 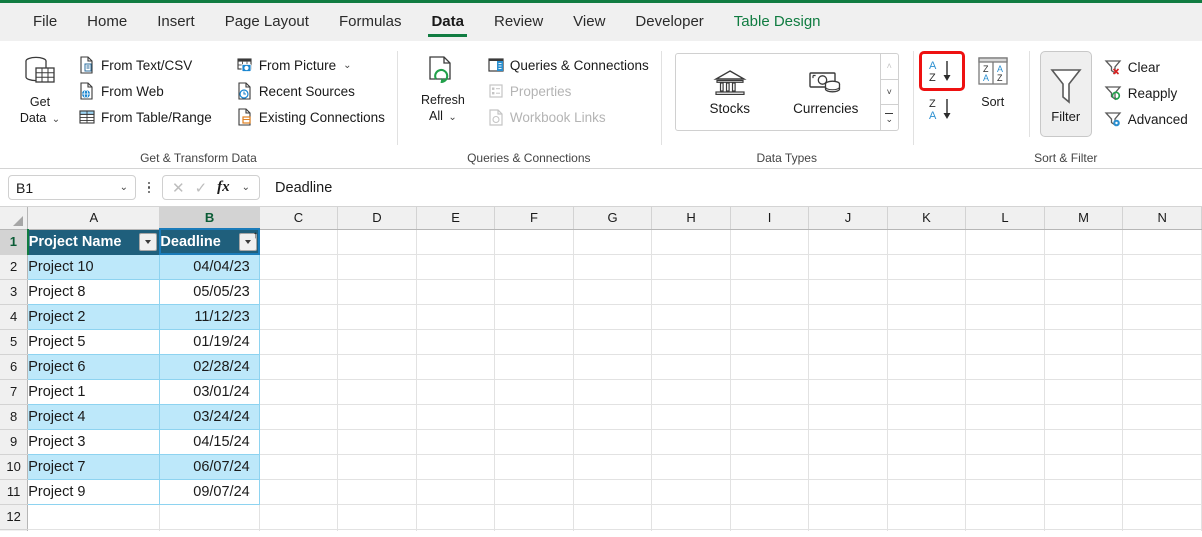 I want to click on cell-D5, so click(x=377, y=342).